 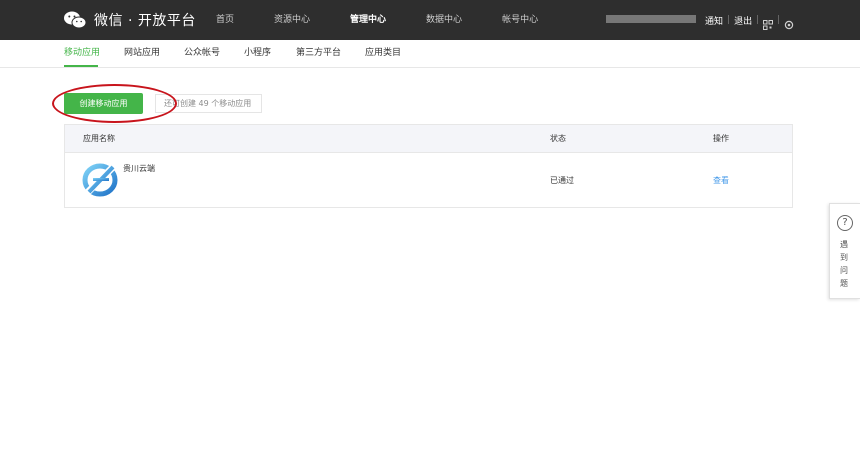 I want to click on active-tab-indicator, so click(x=81, y=66).